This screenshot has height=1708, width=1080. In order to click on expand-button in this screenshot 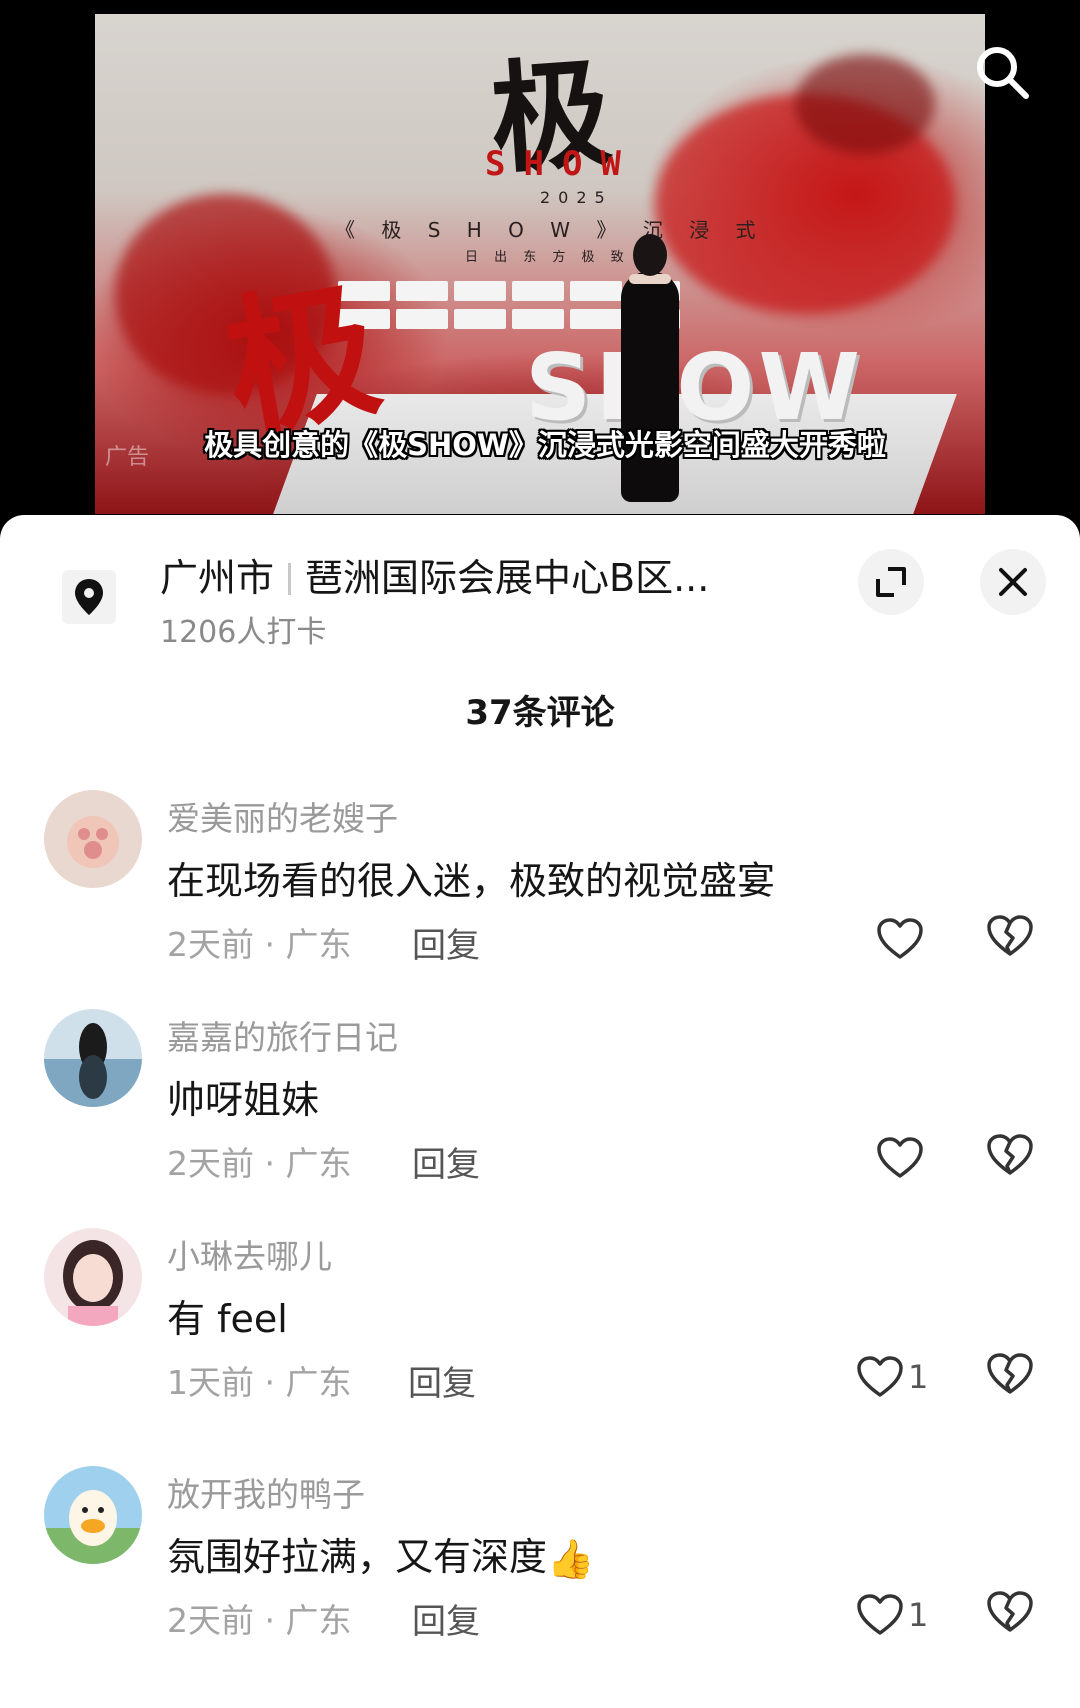, I will do `click(891, 582)`.